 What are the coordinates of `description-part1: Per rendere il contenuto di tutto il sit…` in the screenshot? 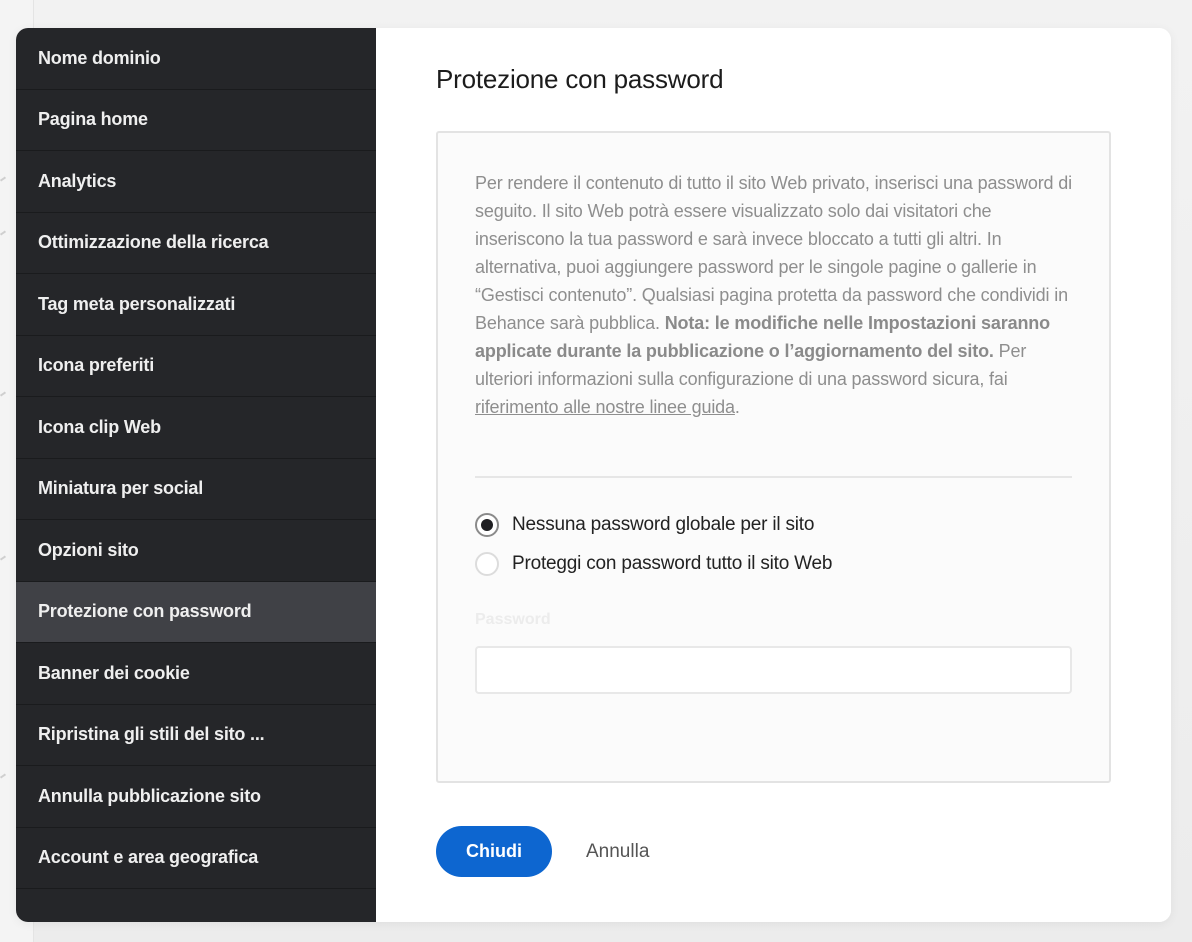 It's located at (773, 253).